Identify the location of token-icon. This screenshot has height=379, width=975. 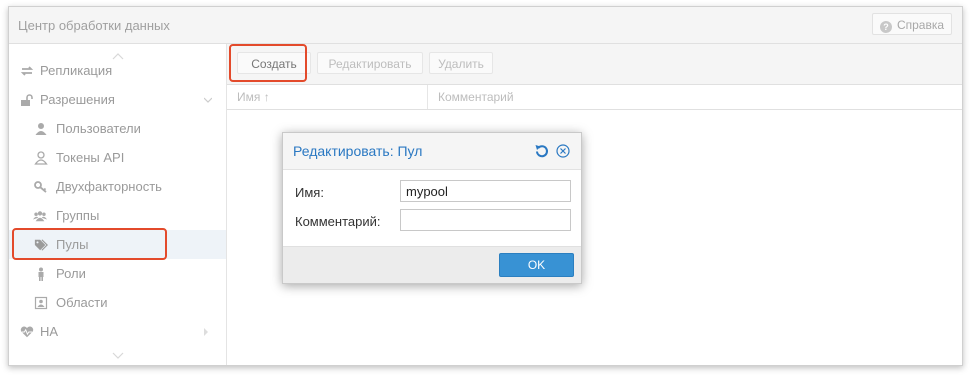
(41, 158).